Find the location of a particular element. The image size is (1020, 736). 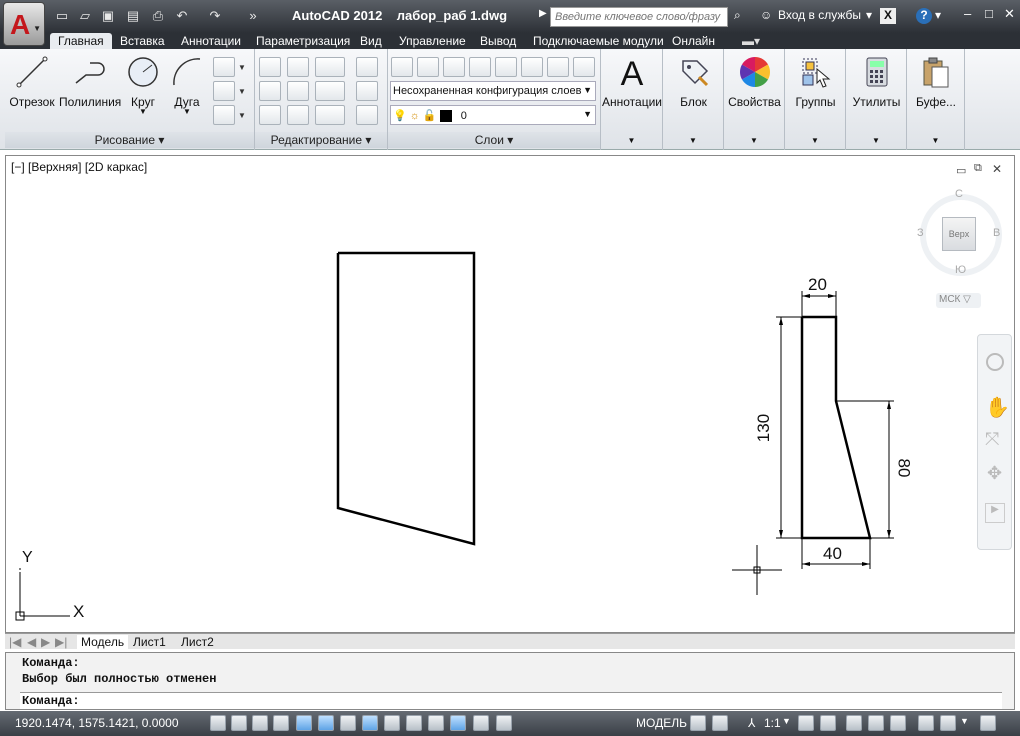

modify-panel-title: Редактирование ▾ is located at coordinates (321, 140).